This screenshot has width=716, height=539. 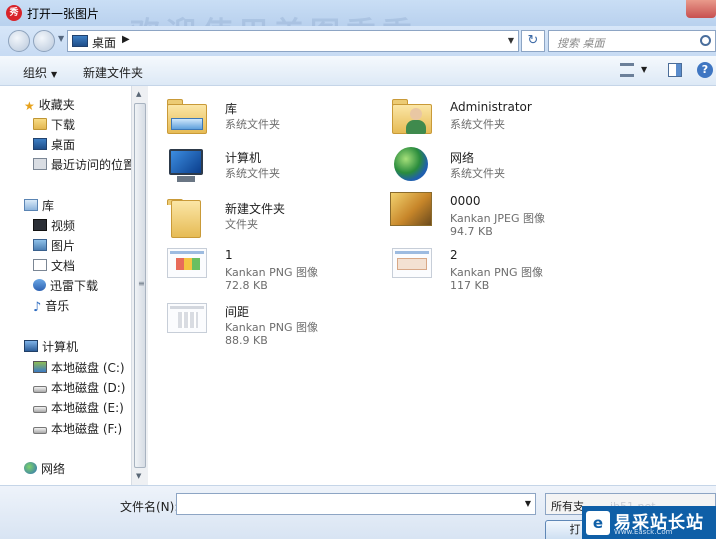 I want to click on file-item-library: 库 系统文件夹, so click(x=273, y=119).